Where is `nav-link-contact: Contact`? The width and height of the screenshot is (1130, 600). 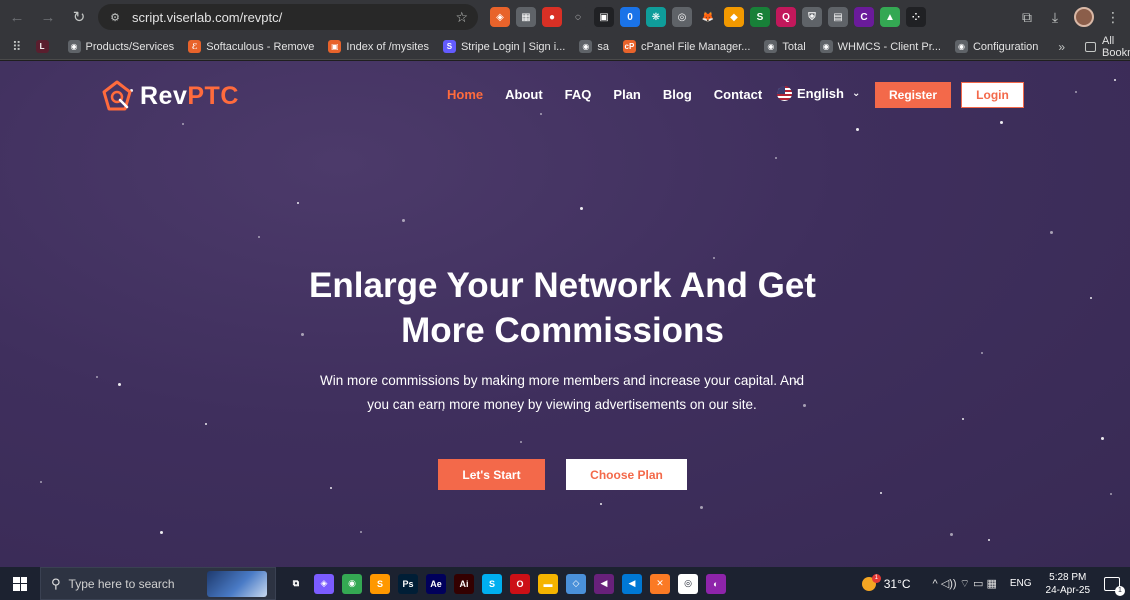
nav-link-contact: Contact is located at coordinates (738, 94).